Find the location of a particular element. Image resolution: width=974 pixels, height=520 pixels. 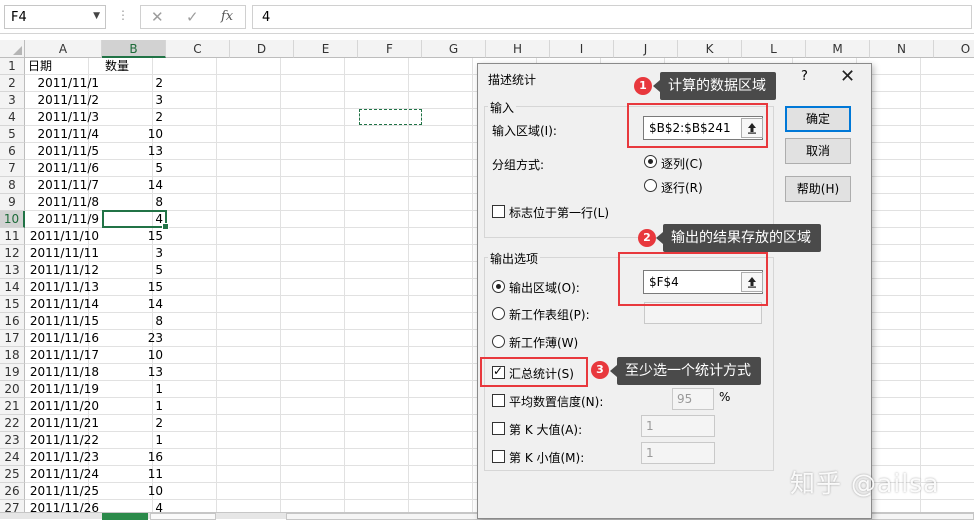

kth-largest-label: 第 K 大值(A): is located at coordinates (545, 429).